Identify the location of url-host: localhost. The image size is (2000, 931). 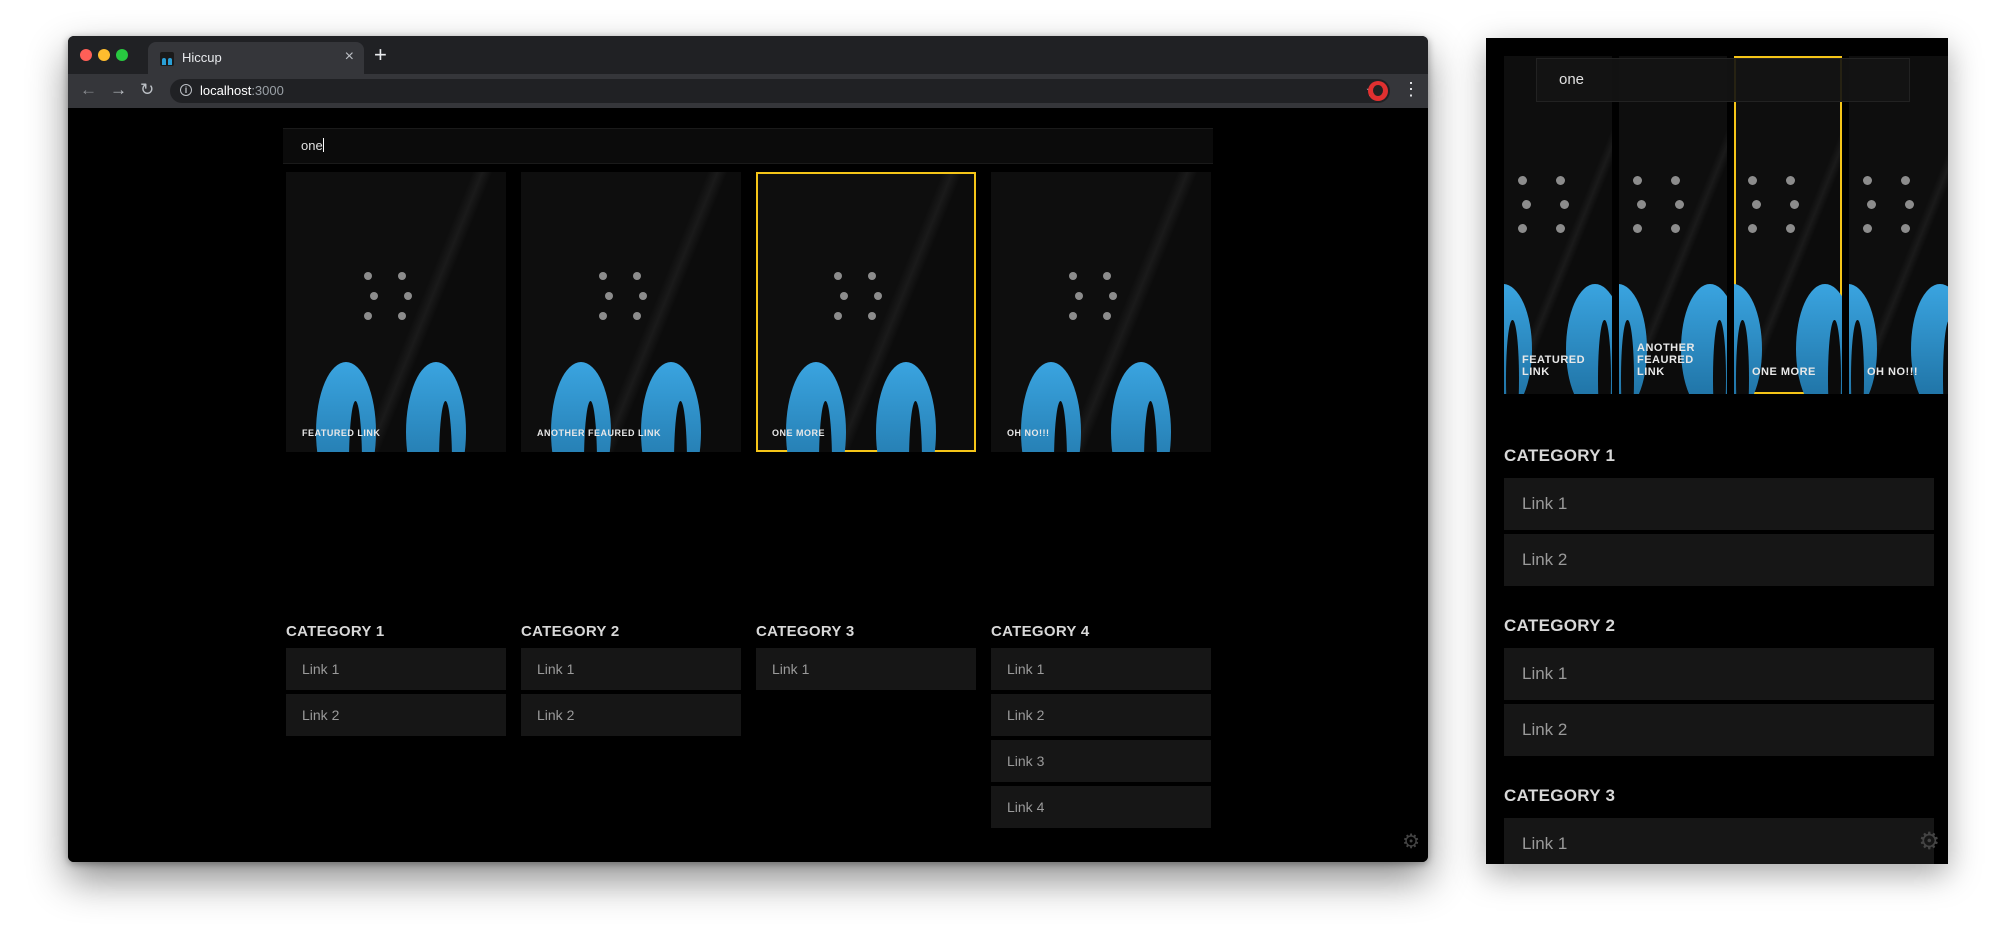
(226, 90).